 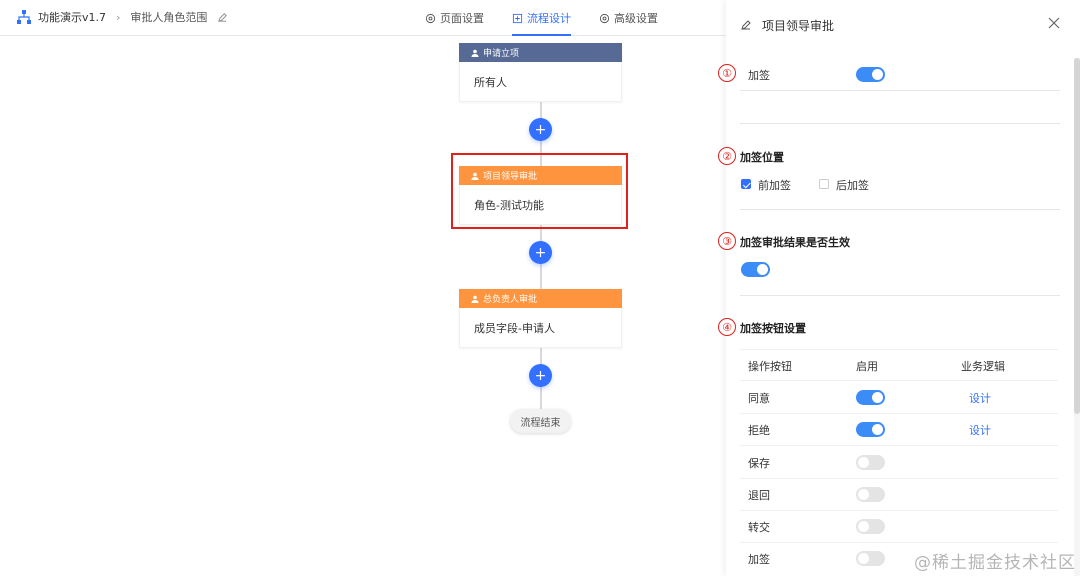 What do you see at coordinates (870, 74) in the screenshot?
I see `countersign-toggle` at bounding box center [870, 74].